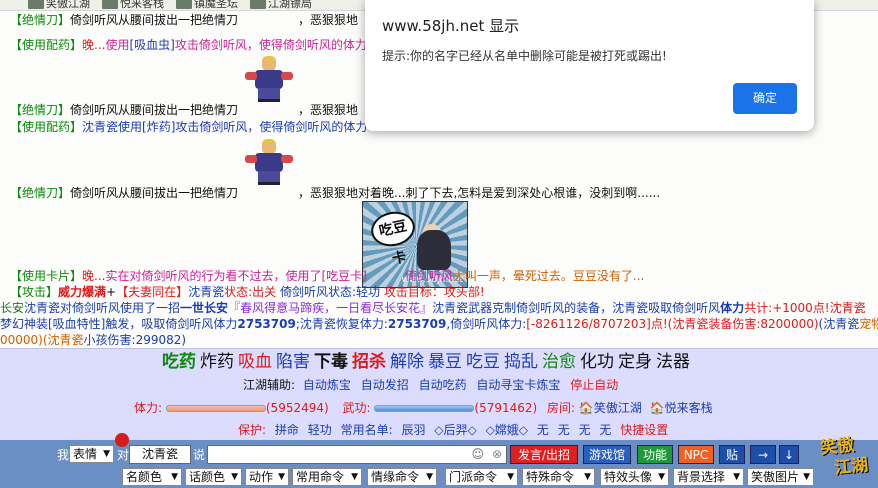  What do you see at coordinates (521, 362) in the screenshot?
I see `action-9: 捣乱` at bounding box center [521, 362].